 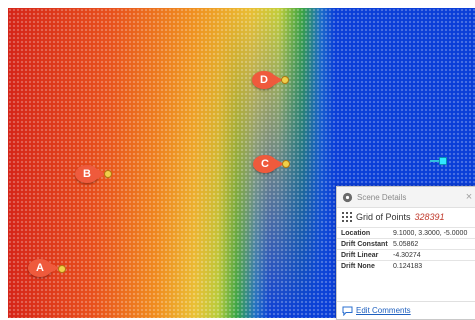 I want to click on point-a, so click(x=62, y=269).